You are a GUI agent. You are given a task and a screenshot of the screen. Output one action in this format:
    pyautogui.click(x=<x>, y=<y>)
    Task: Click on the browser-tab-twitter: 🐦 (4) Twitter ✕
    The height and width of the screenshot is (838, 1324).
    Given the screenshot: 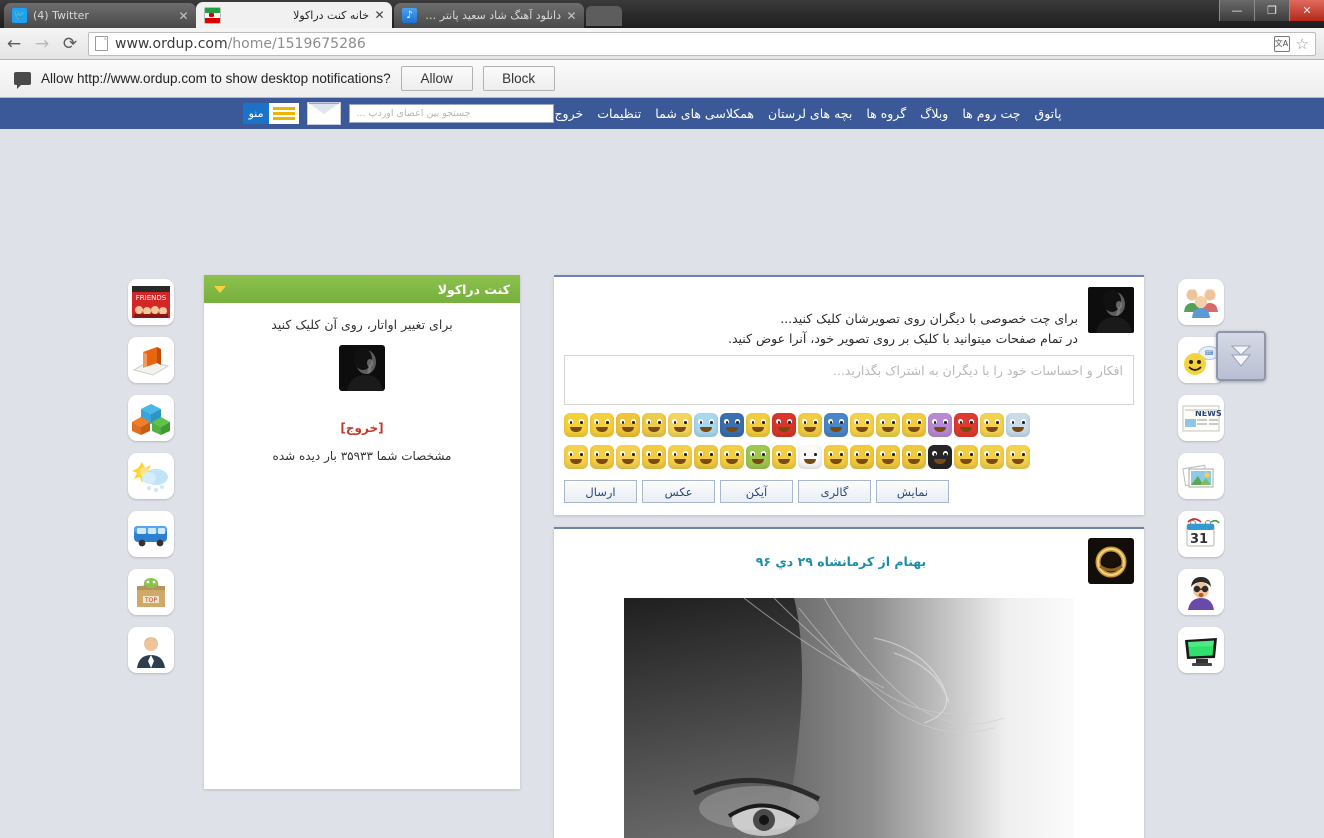 What is the action you would take?
    pyautogui.click(x=100, y=15)
    